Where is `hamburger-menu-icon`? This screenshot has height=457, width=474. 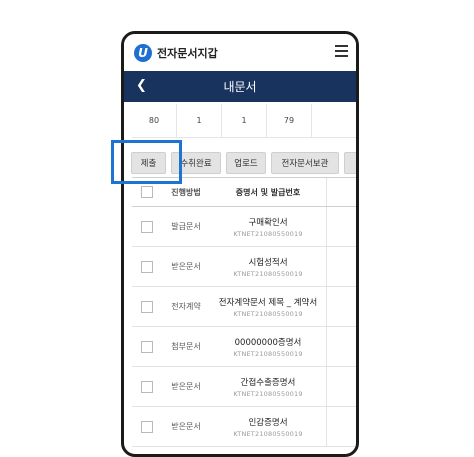
hamburger-menu-icon is located at coordinates (341, 51).